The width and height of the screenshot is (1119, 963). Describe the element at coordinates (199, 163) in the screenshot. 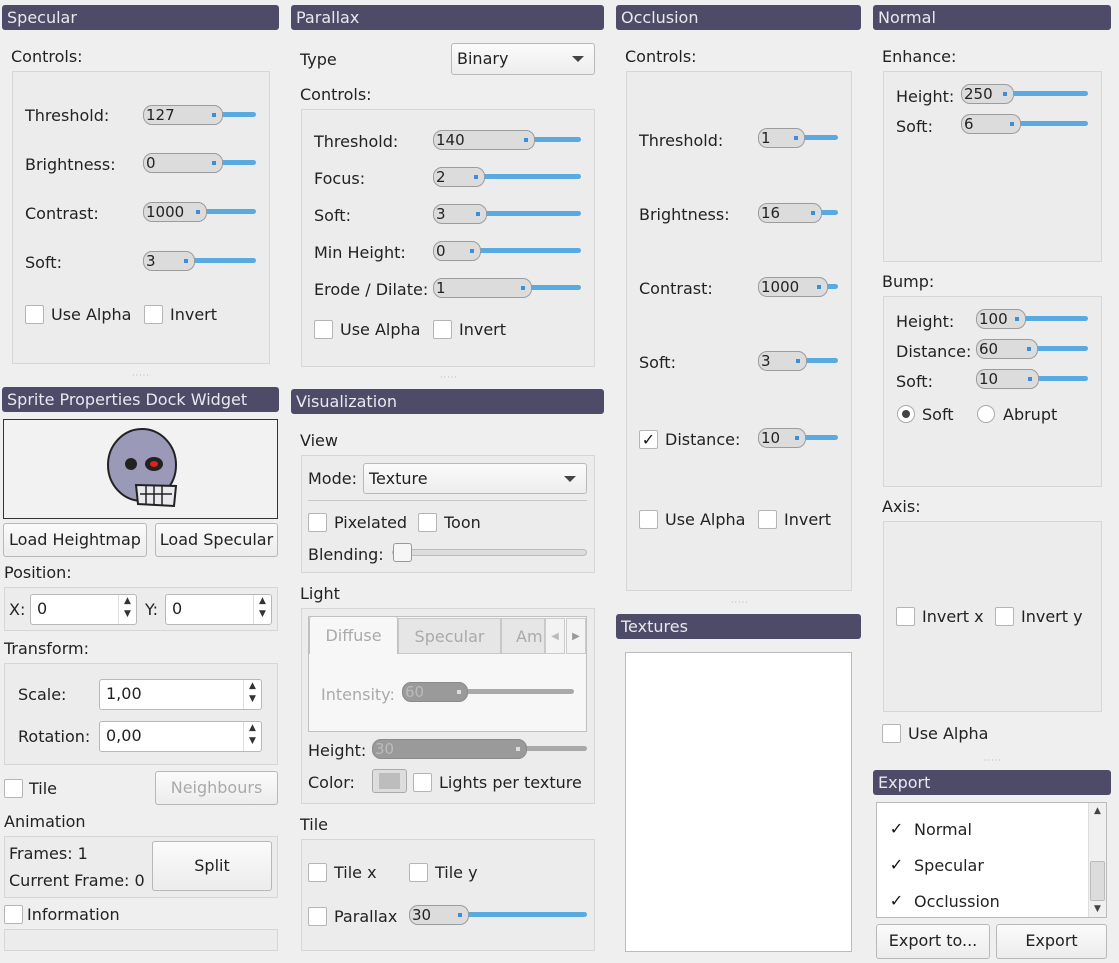

I see `specular-brightness-slider: 0` at that location.